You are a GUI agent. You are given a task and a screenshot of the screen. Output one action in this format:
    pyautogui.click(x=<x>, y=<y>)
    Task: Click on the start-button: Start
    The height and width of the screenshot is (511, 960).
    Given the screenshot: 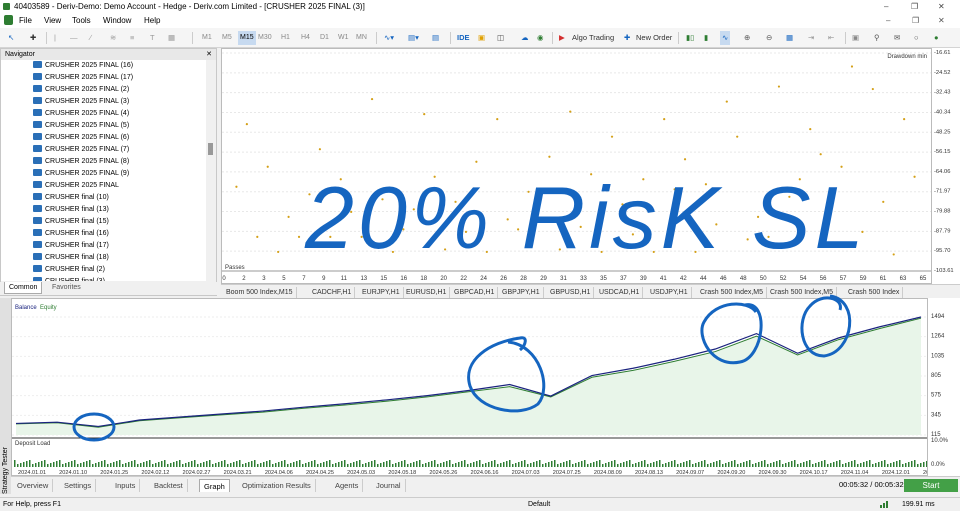 What is the action you would take?
    pyautogui.click(x=931, y=485)
    